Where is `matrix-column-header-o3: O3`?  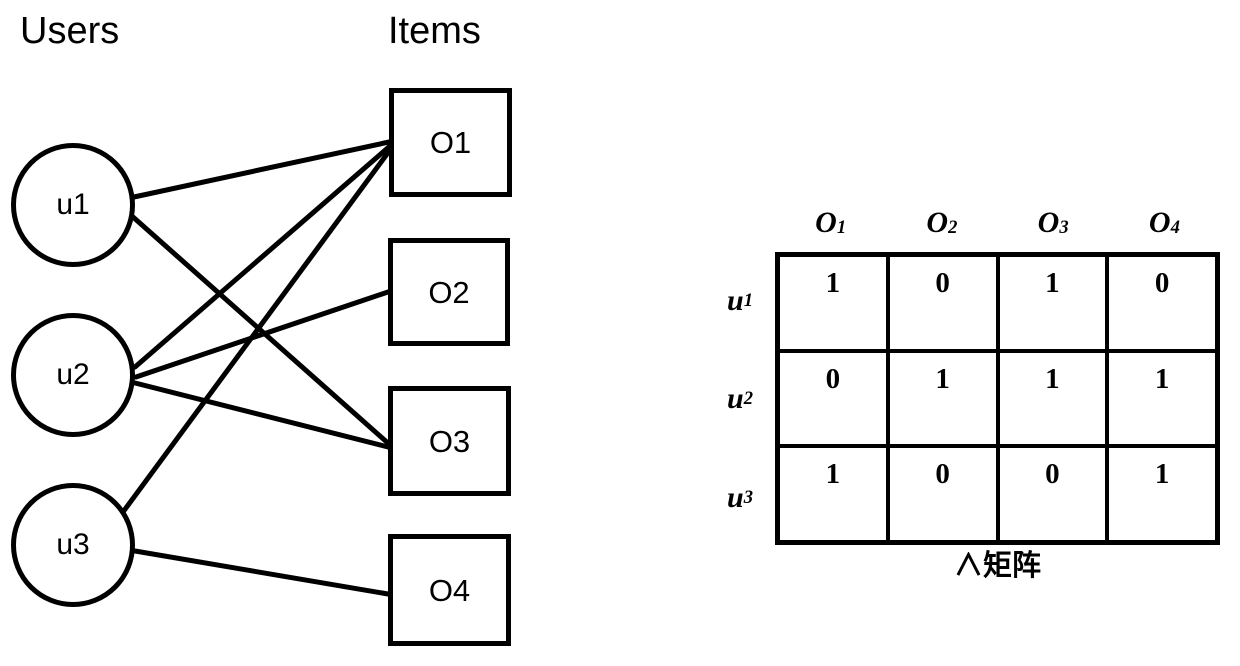
matrix-column-header-o3: O3 is located at coordinates (1053, 209).